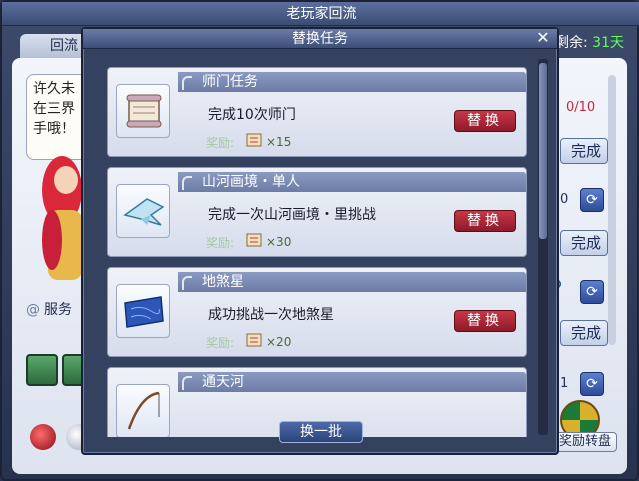 Image resolution: width=639 pixels, height=481 pixels. I want to click on prize-wheel-label: 奖励转盘, so click(585, 442).